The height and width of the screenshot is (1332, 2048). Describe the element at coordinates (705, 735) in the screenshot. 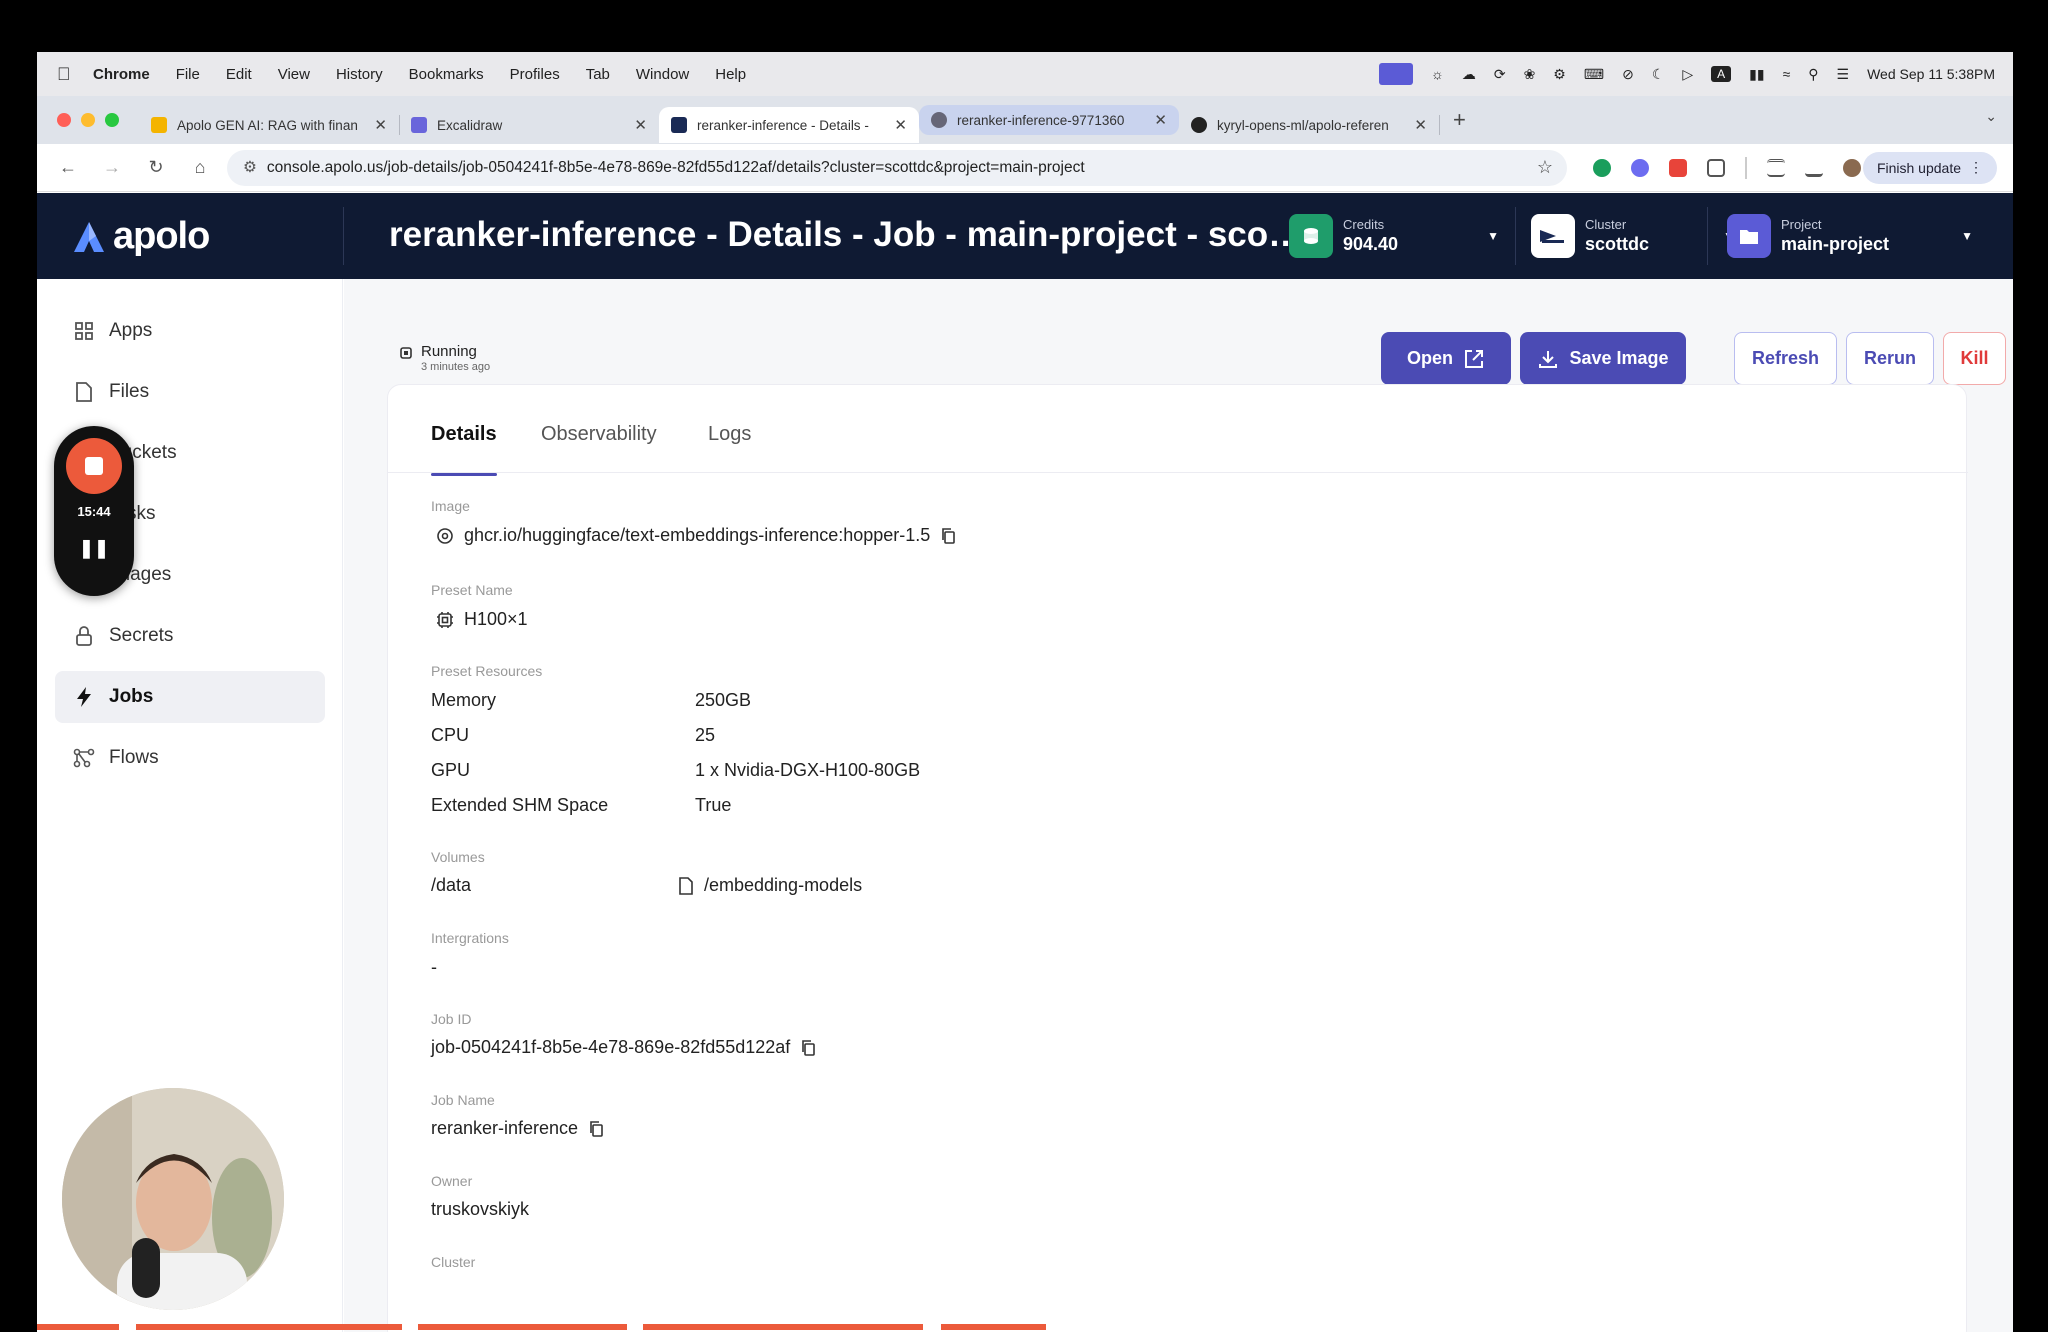

I see `resource-value: 25` at that location.